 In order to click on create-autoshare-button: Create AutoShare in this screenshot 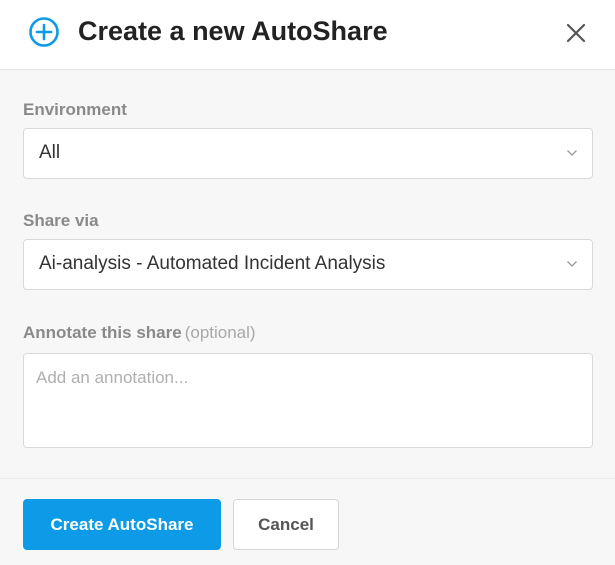, I will do `click(122, 524)`.